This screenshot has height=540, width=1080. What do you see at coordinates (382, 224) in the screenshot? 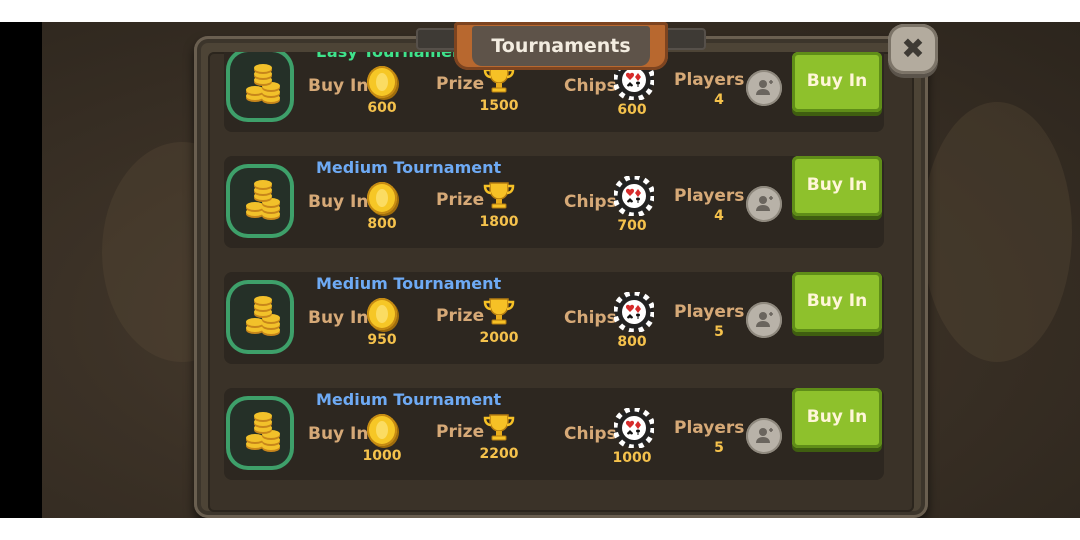
I see `buy-in-value: 800` at bounding box center [382, 224].